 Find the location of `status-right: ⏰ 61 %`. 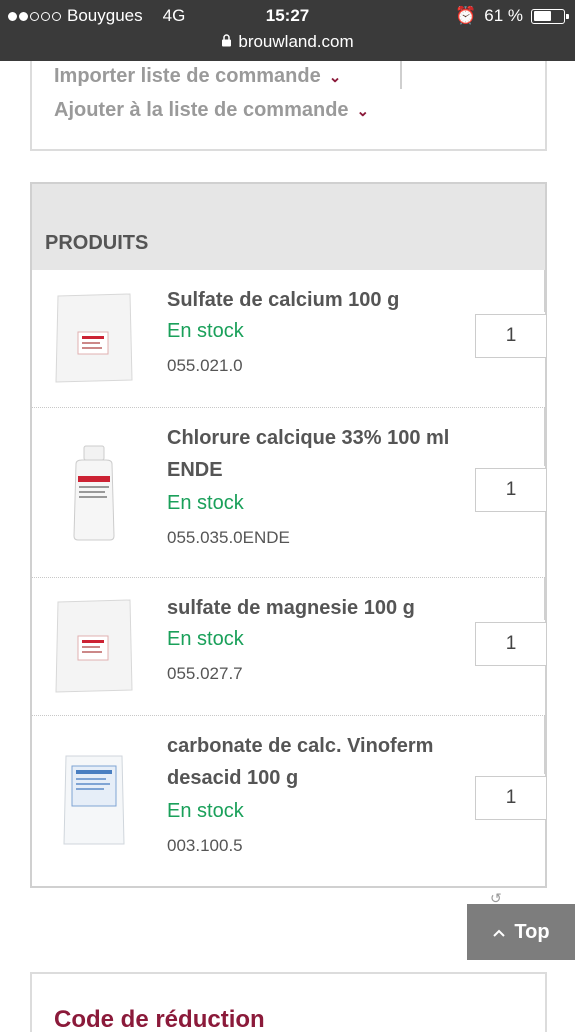

status-right: ⏰ 61 % is located at coordinates (512, 16).